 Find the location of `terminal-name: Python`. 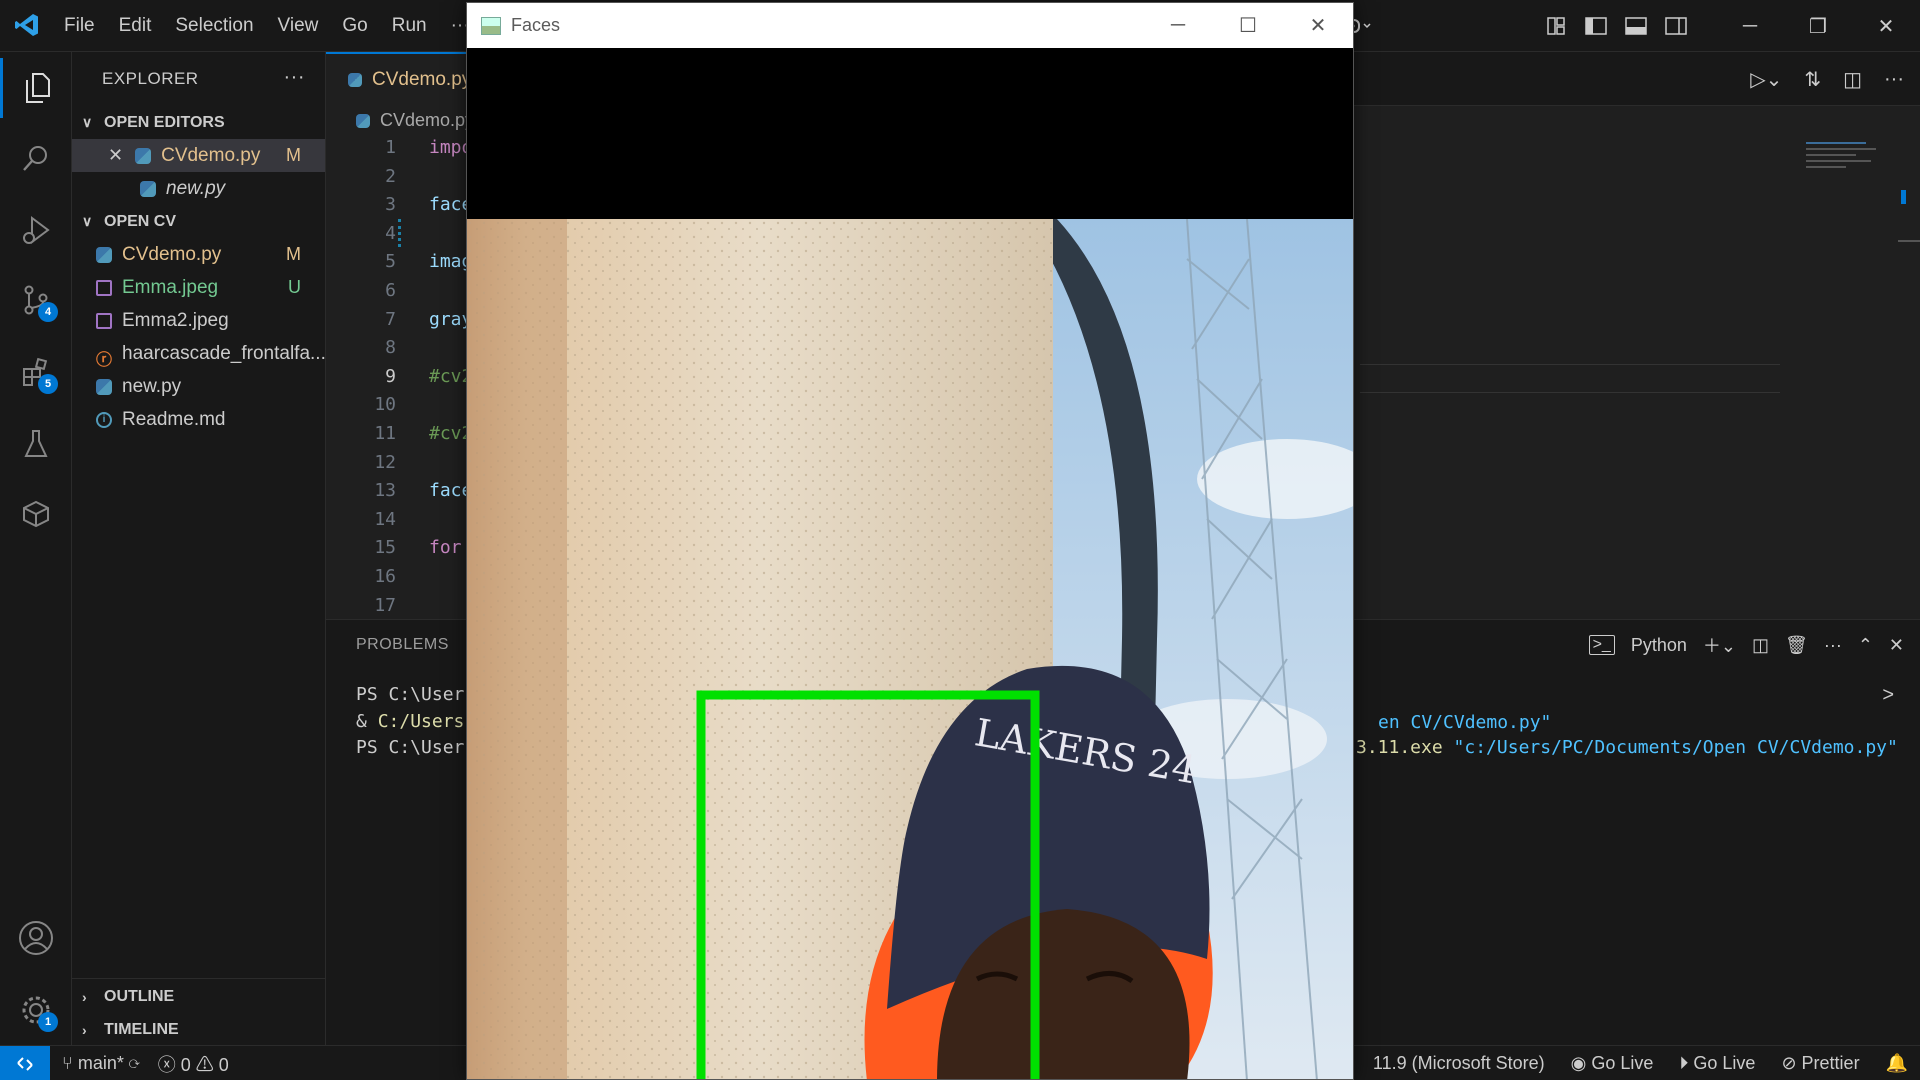

terminal-name: Python is located at coordinates (1659, 645).